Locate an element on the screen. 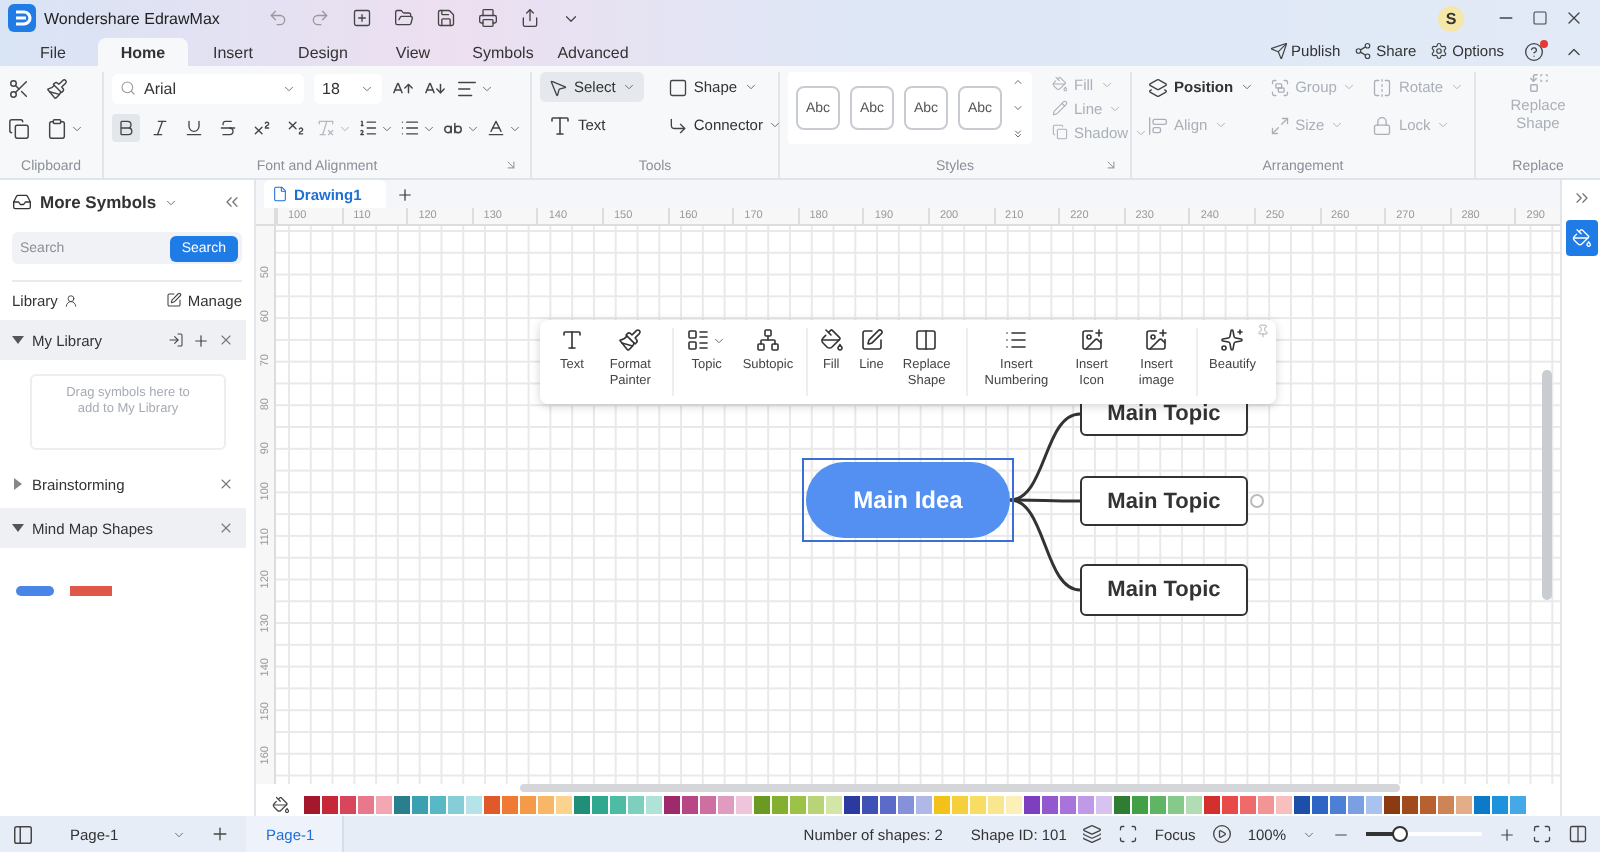  font-size-field: 18 is located at coordinates (348, 88).